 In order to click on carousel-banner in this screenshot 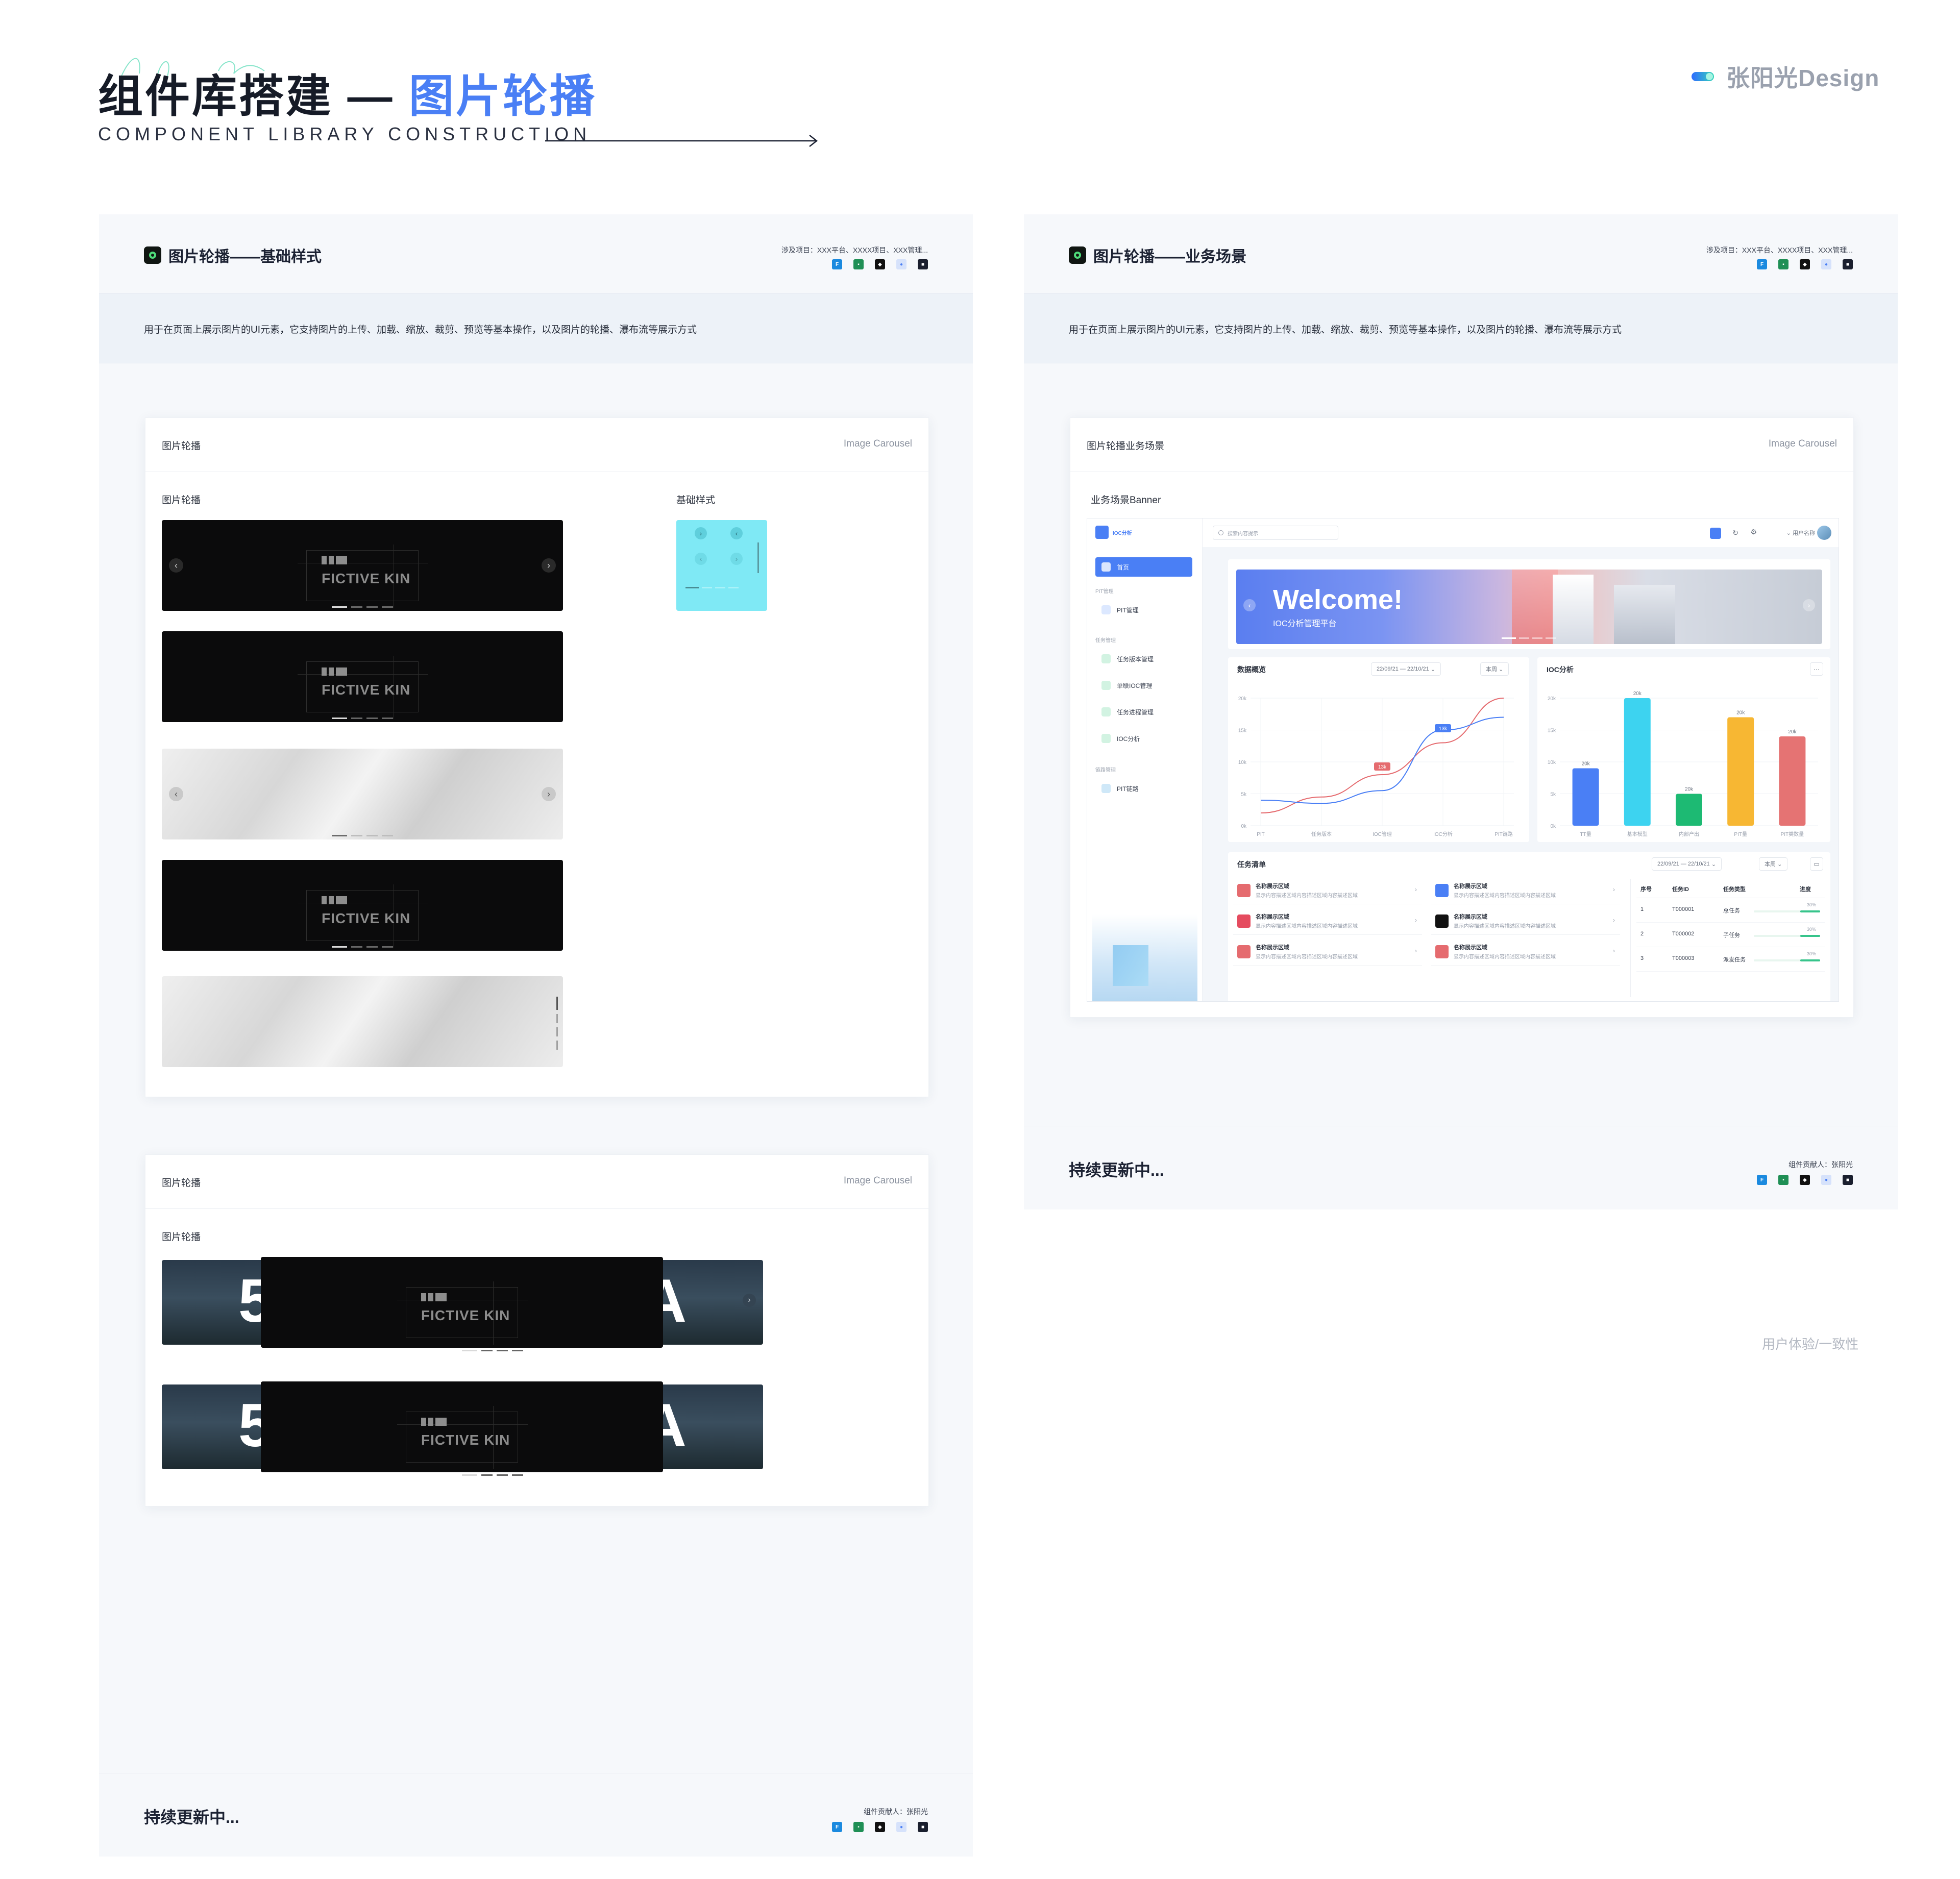, I will do `click(362, 1021)`.